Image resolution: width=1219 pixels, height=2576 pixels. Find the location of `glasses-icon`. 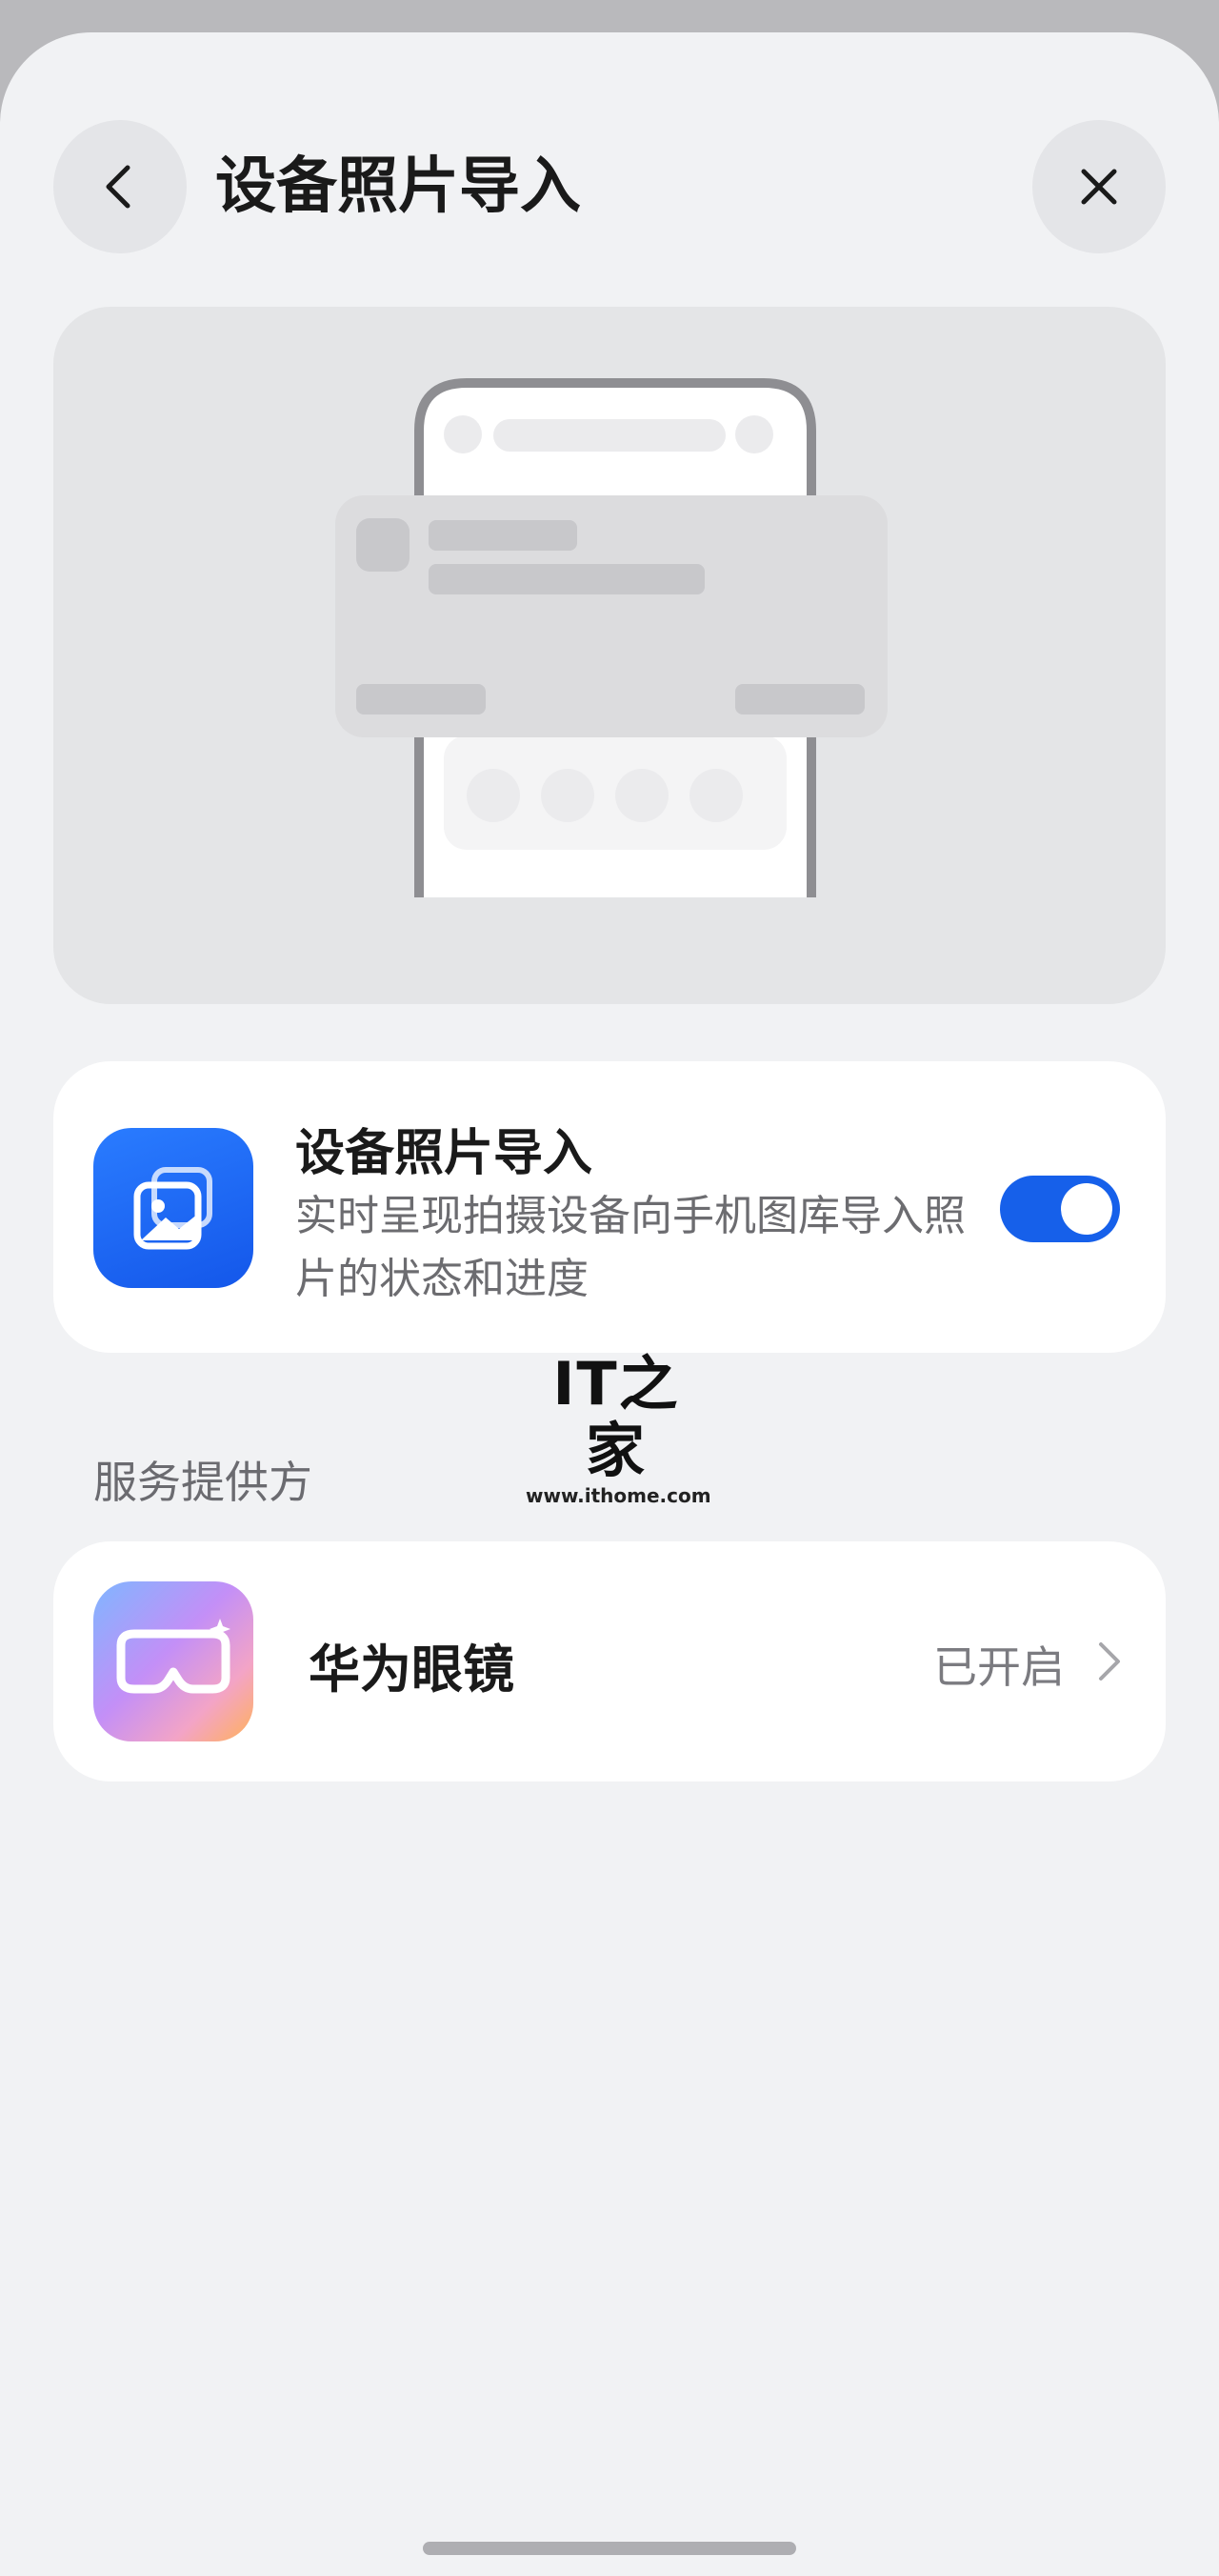

glasses-icon is located at coordinates (173, 1661).